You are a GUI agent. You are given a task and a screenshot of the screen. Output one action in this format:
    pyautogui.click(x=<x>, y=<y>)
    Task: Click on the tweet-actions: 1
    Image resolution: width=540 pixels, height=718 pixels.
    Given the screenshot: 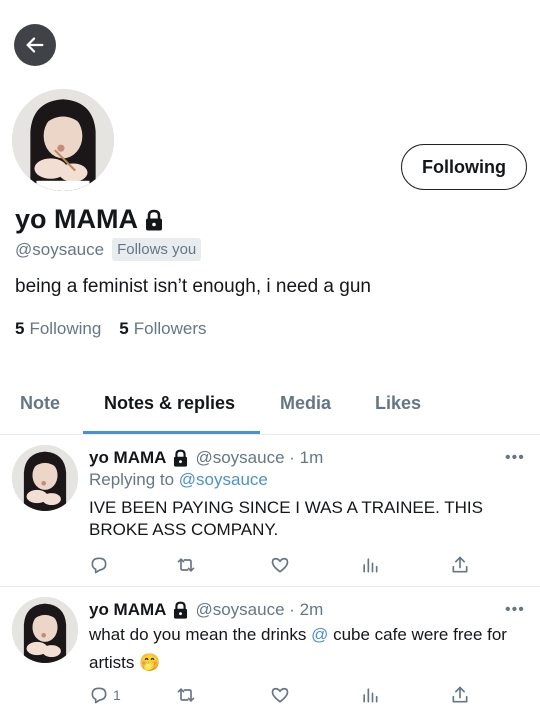 What is the action you would take?
    pyautogui.click(x=284, y=697)
    